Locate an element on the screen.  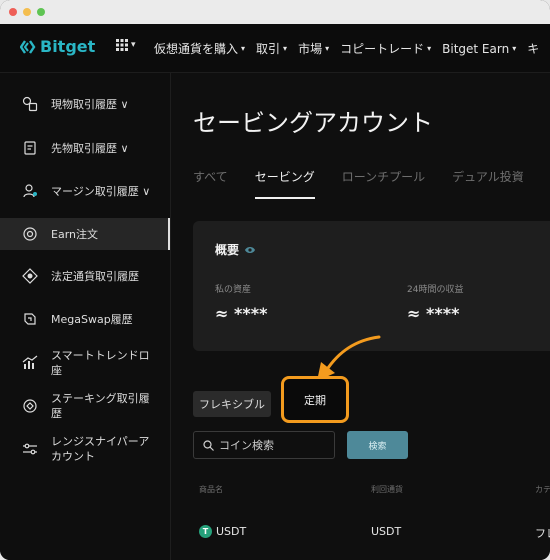
megaswap-icon is located at coordinates (30, 319).